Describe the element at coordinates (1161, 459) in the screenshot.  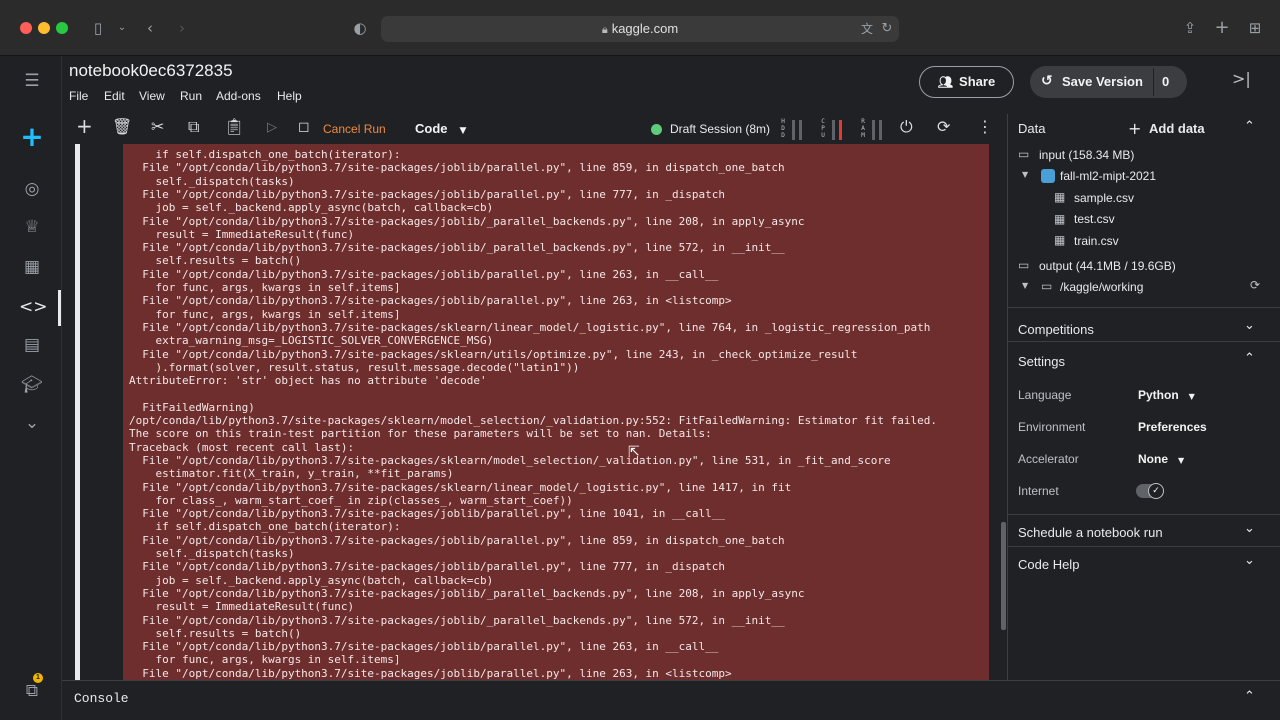
I see `accelerator-select: None ▼` at that location.